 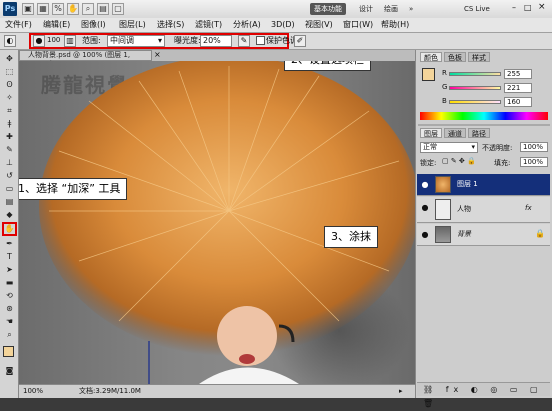 I want to click on callout-step2: 2、设置选项栏, so click(x=327, y=66).